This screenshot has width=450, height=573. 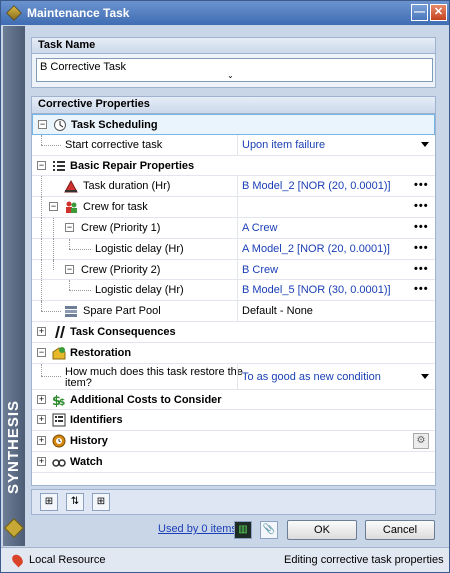 What do you see at coordinates (421, 185) in the screenshot?
I see `task-duration-ellipsis-button: •••` at bounding box center [421, 185].